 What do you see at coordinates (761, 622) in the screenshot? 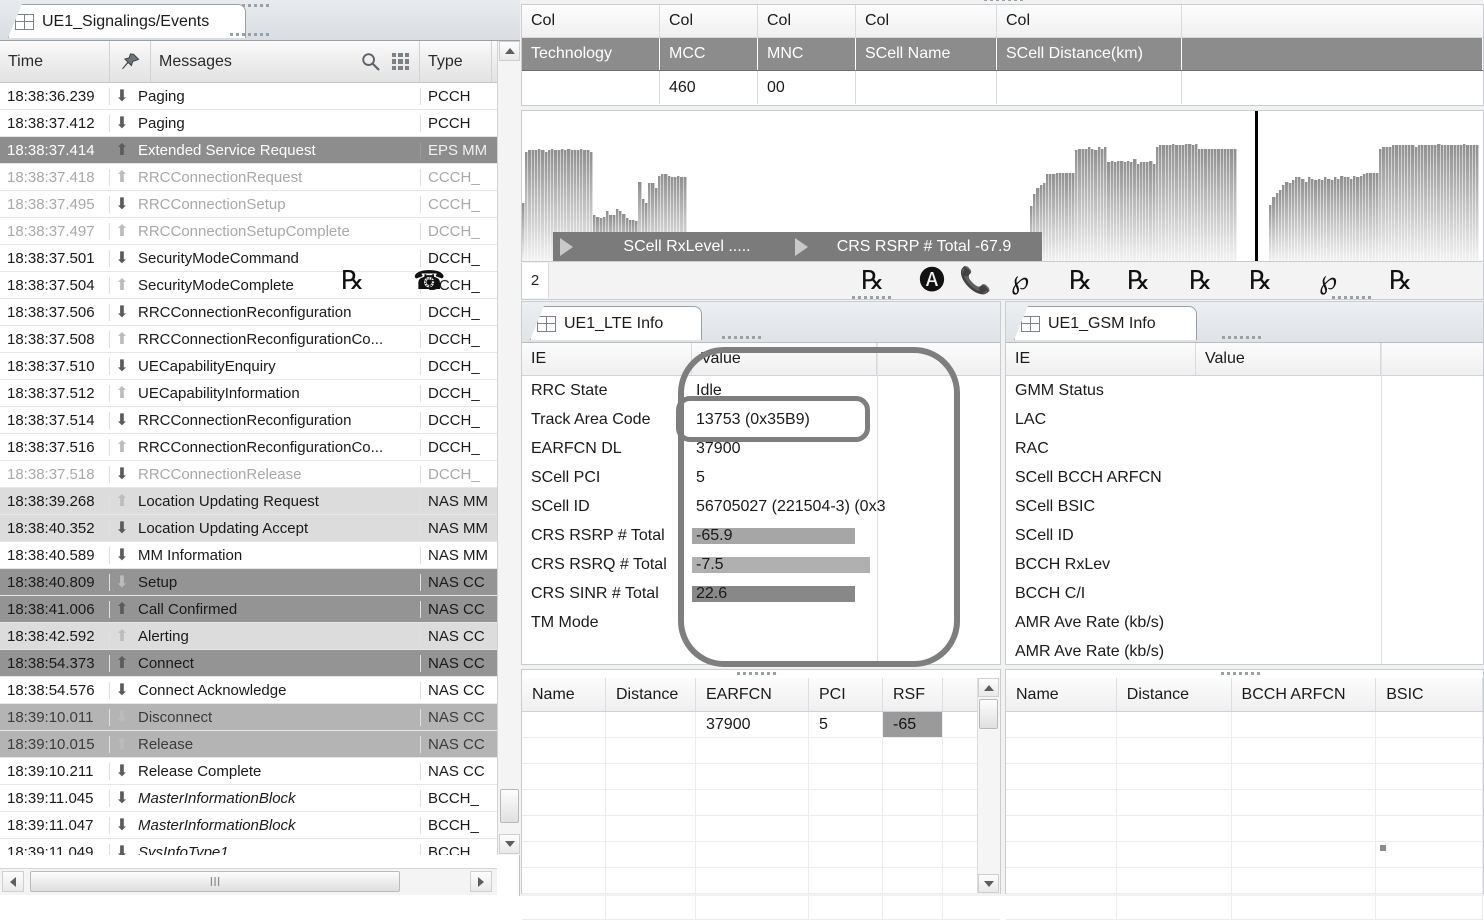
I see `info-row: TM Mode` at bounding box center [761, 622].